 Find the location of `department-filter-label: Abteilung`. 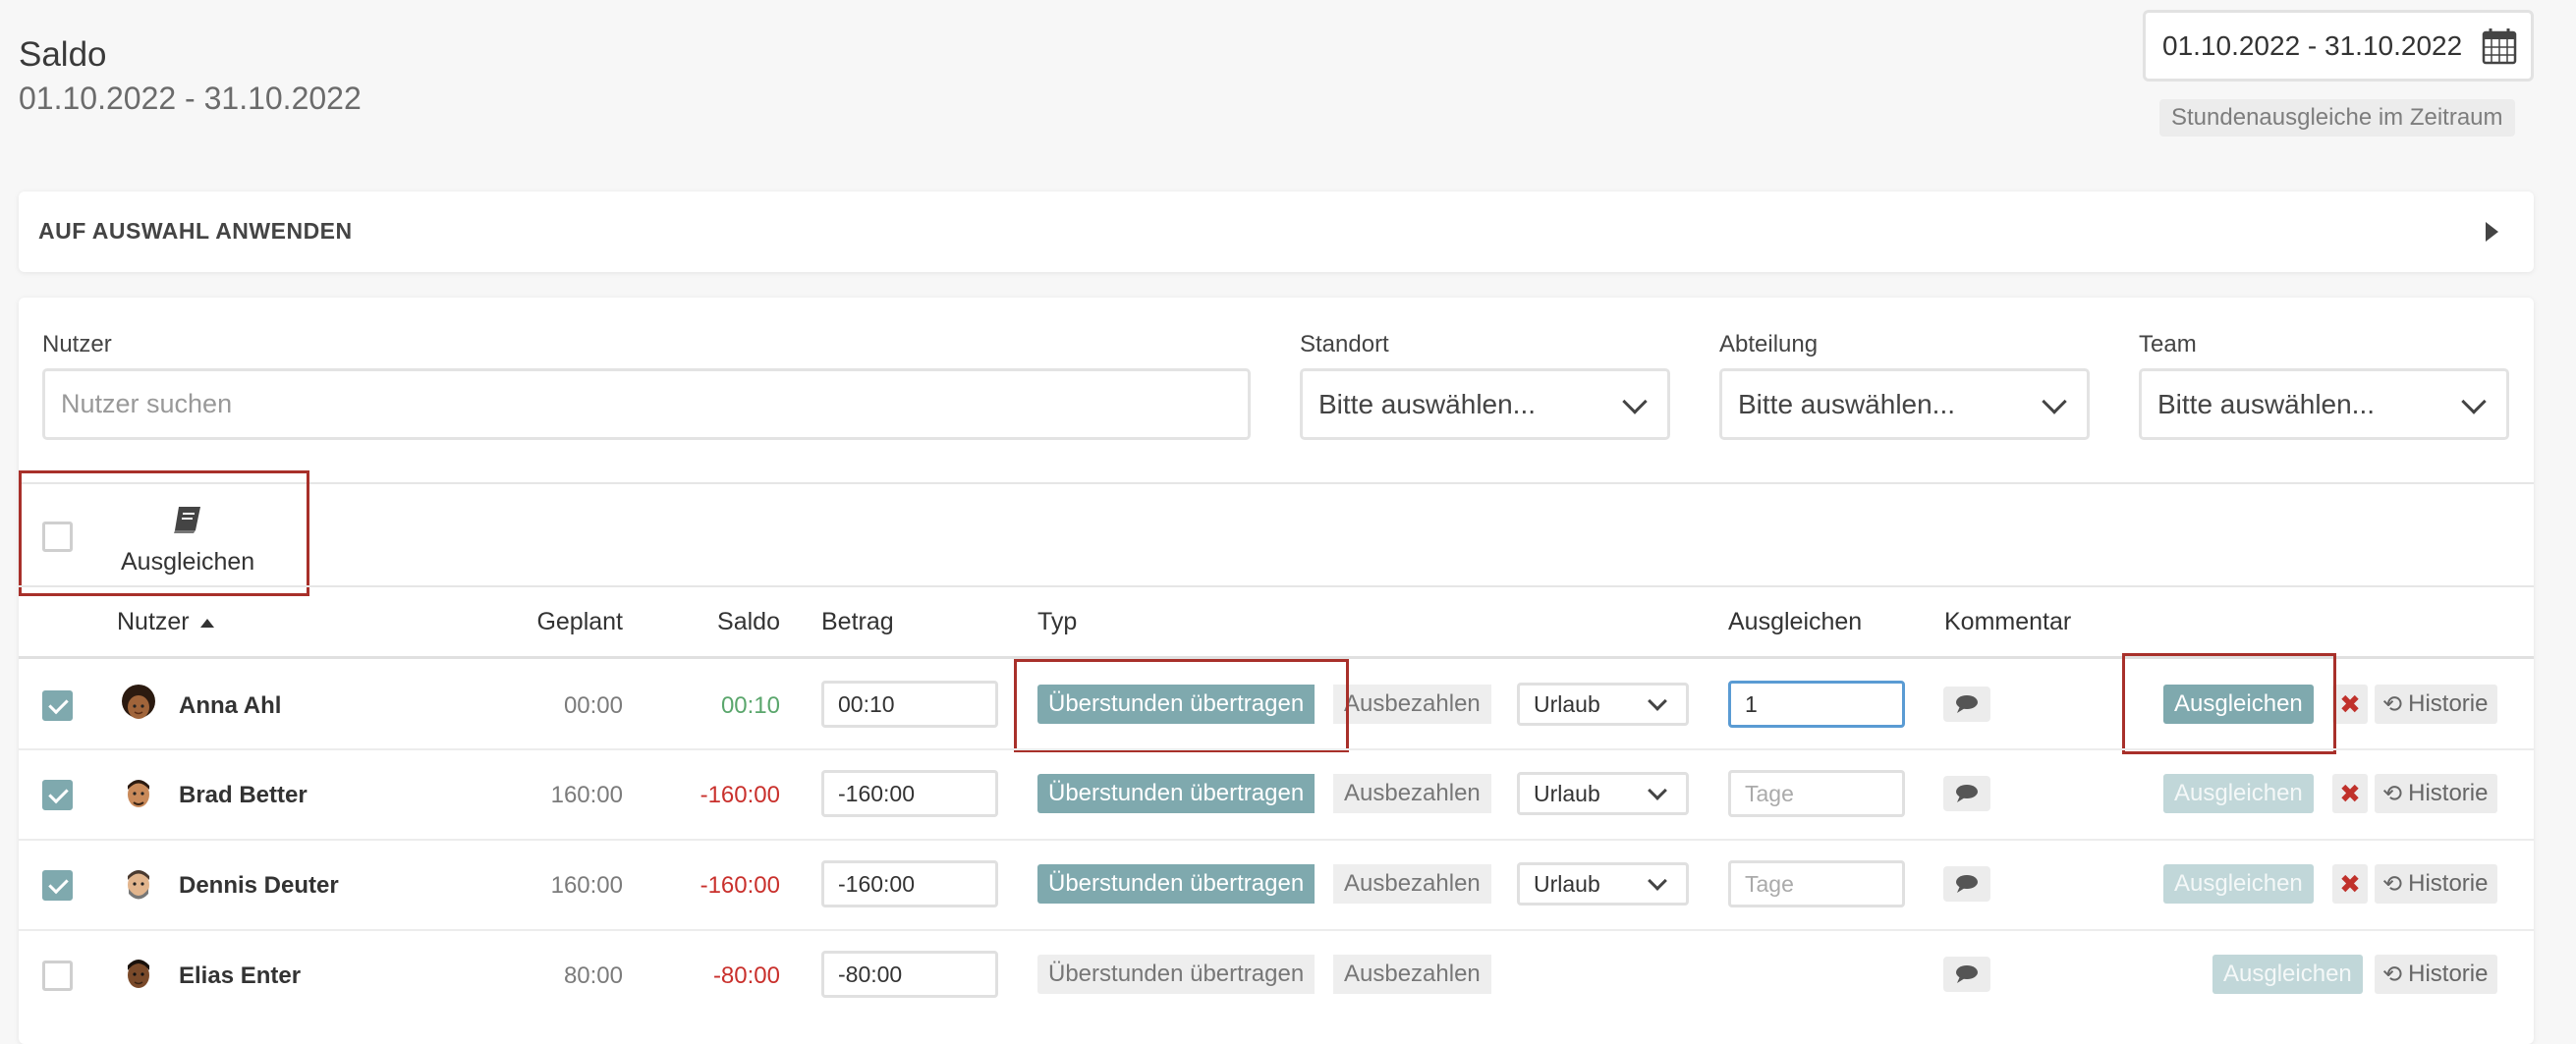

department-filter-label: Abteilung is located at coordinates (1769, 344).